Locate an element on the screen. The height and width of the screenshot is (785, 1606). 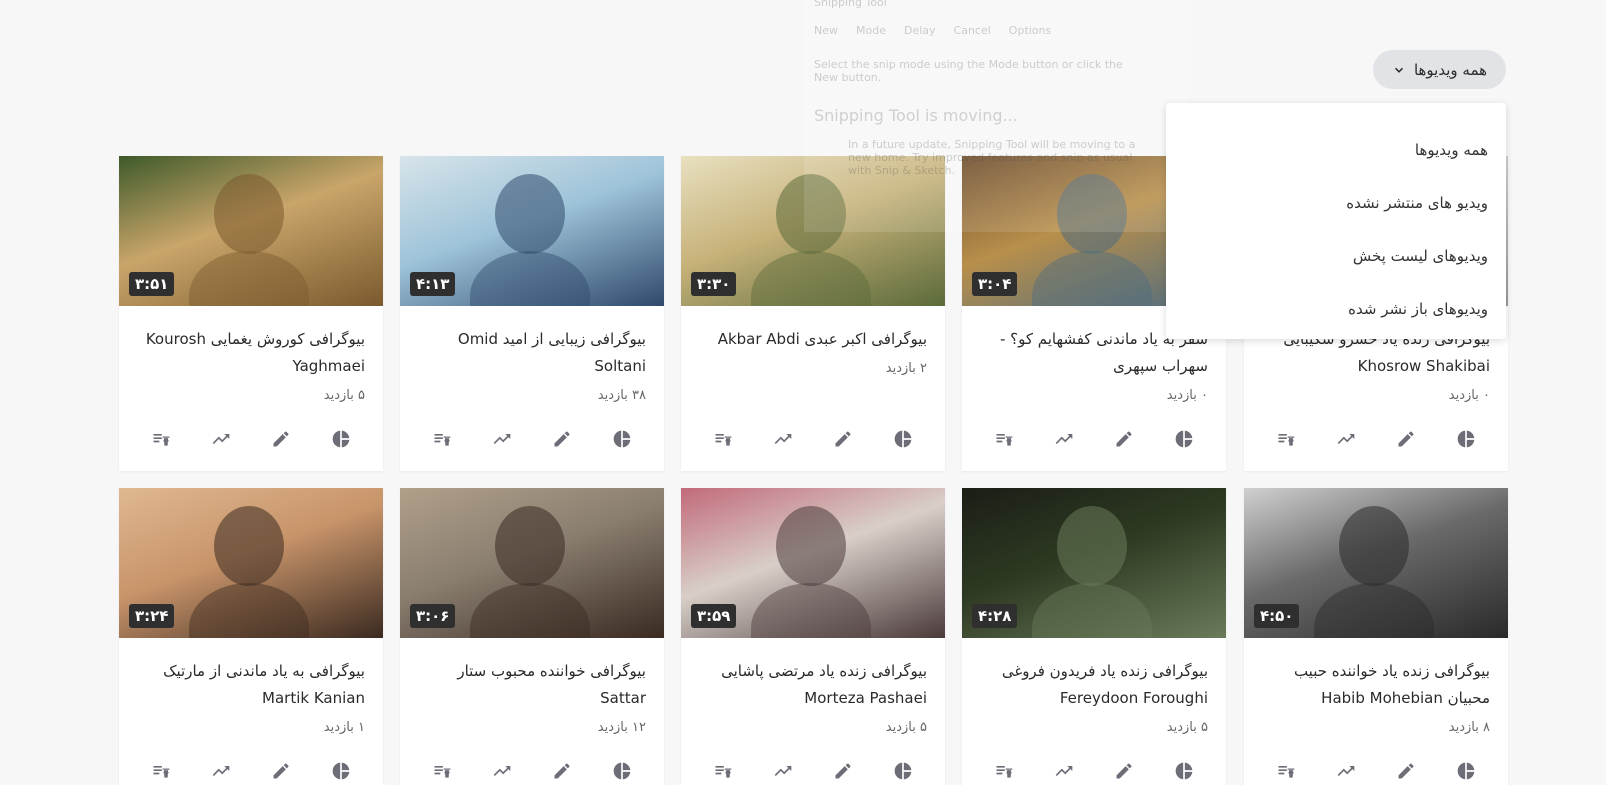
video-title: بیوگرافی زیبایی از امید Omid Soltani is located at coordinates (532, 353).